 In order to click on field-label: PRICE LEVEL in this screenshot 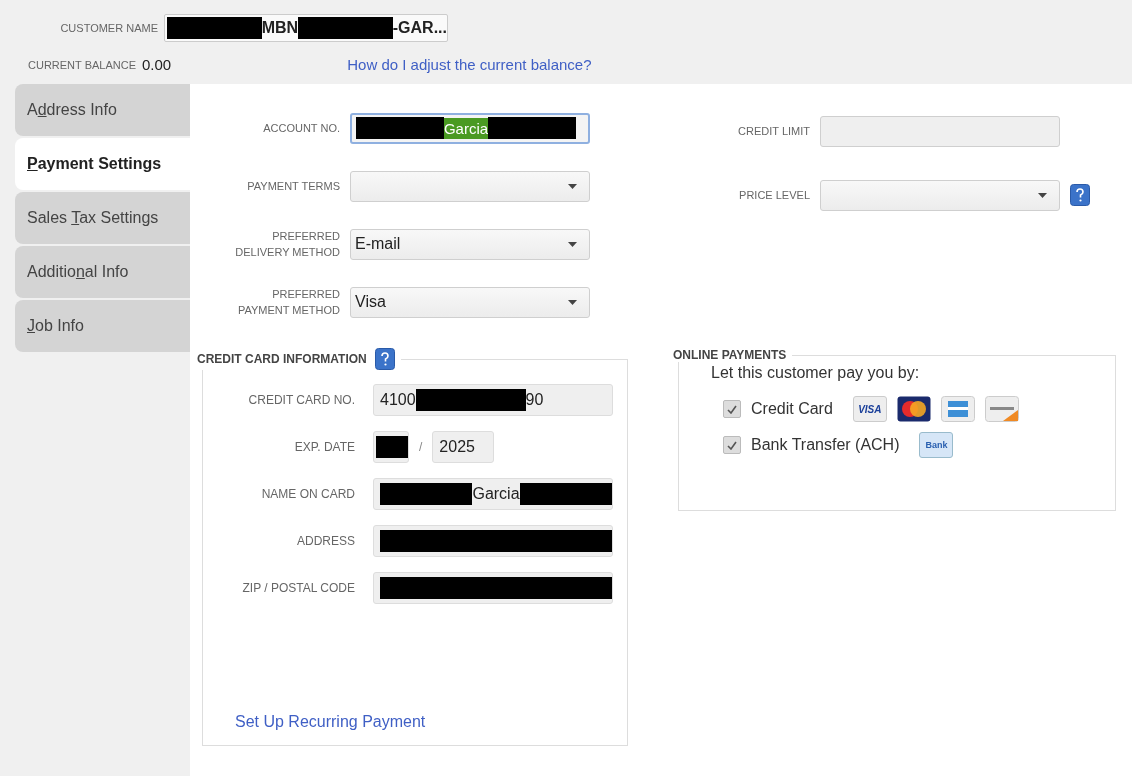, I will do `click(774, 195)`.